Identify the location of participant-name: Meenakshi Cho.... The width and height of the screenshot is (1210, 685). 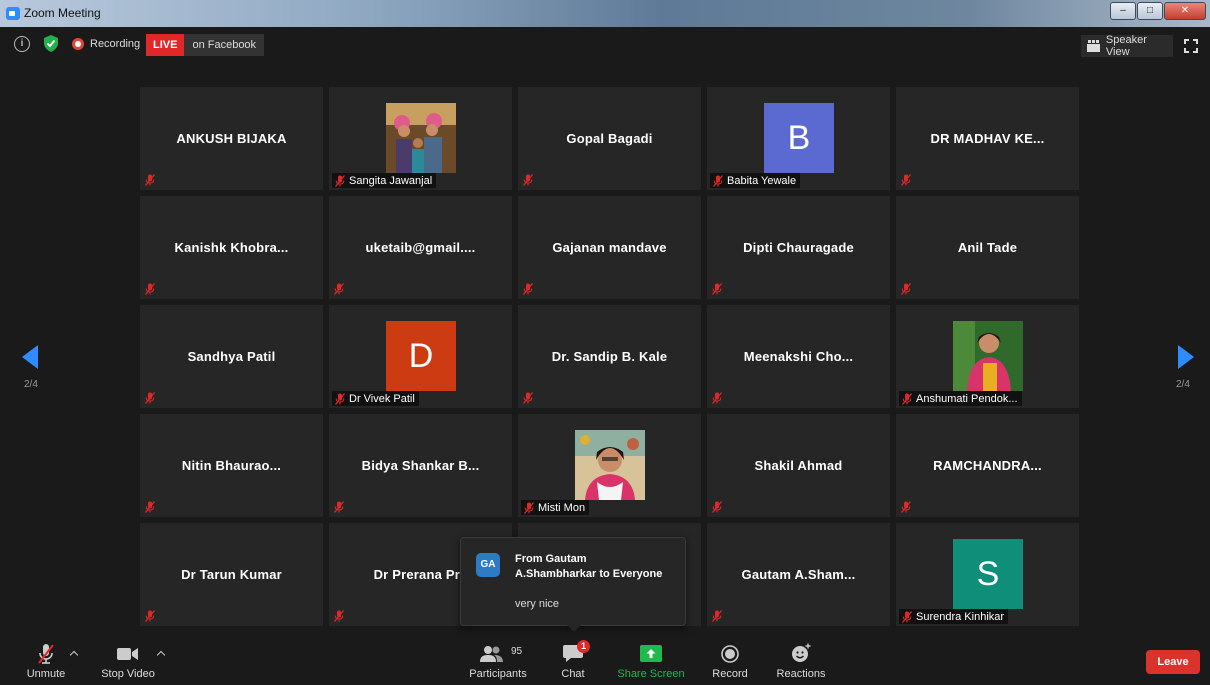
(798, 356).